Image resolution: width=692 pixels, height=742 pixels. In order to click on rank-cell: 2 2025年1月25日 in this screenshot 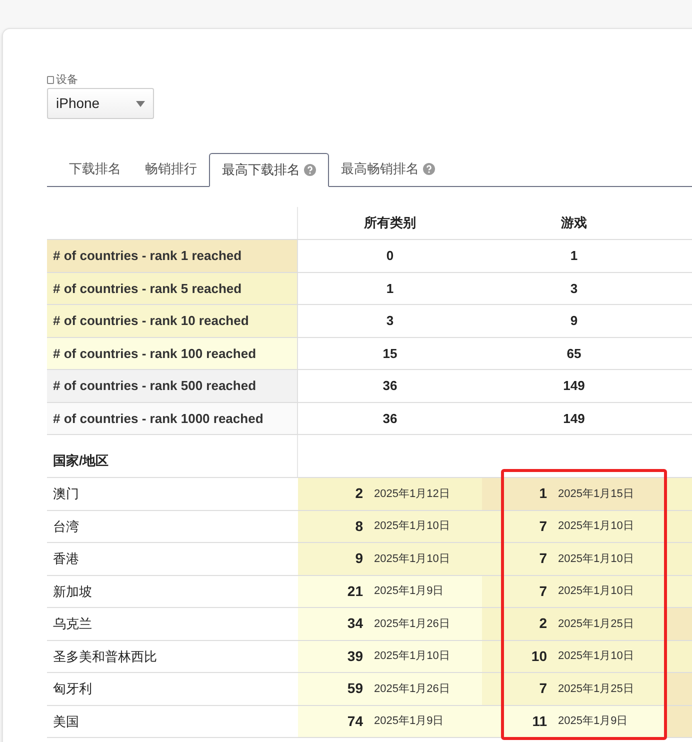, I will do `click(574, 624)`.